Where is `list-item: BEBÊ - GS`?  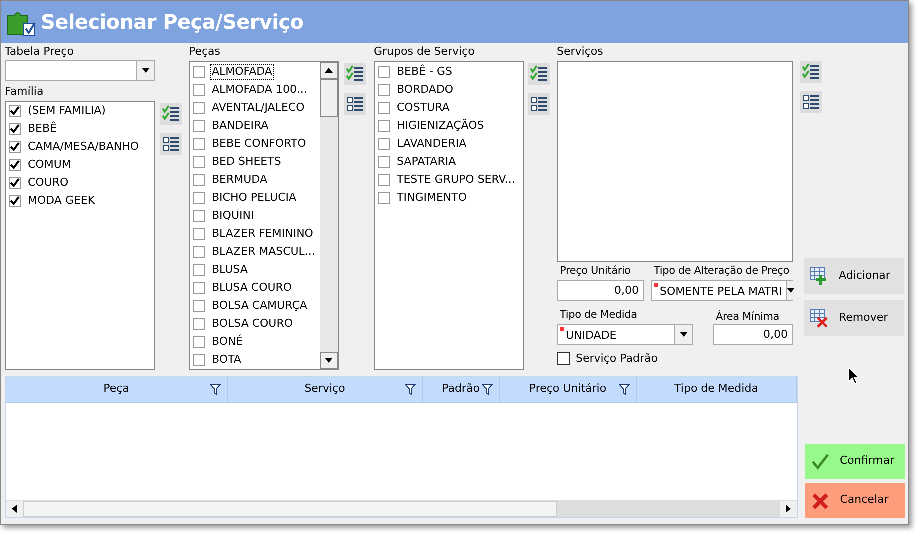 list-item: BEBÊ - GS is located at coordinates (425, 72).